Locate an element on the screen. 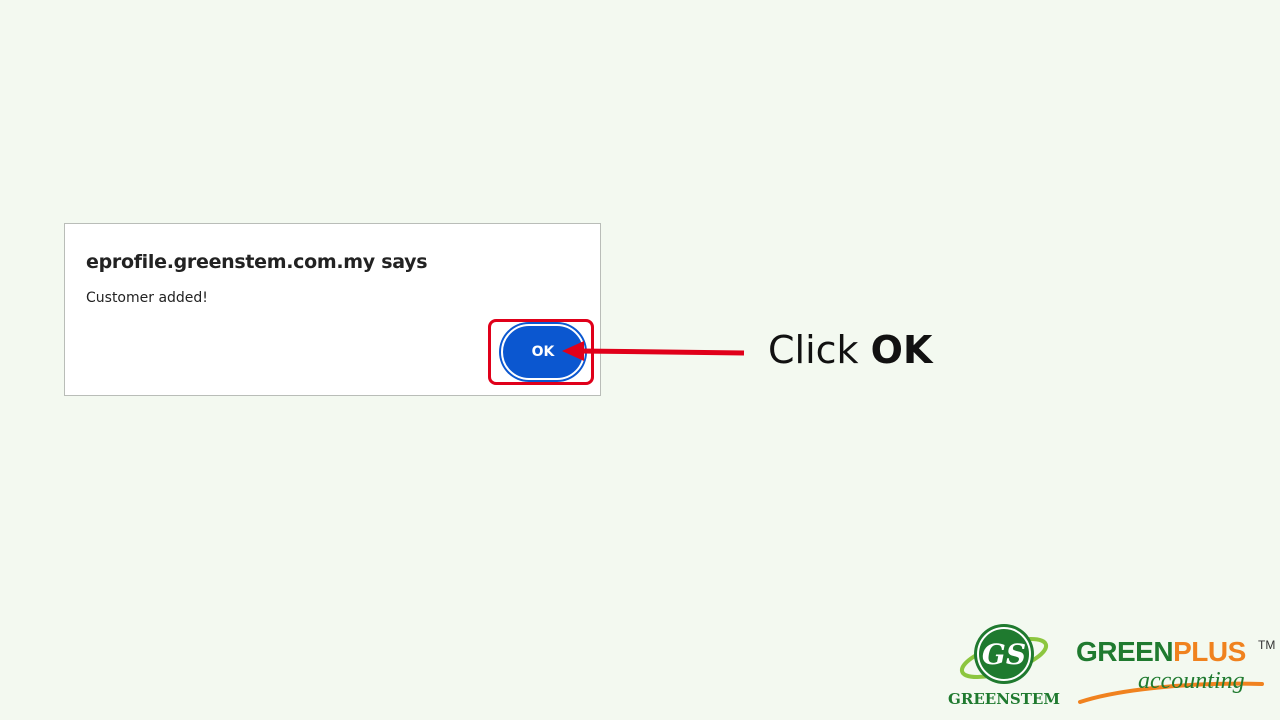  greenplus-accounting-text: accounting is located at coordinates (1191, 681).